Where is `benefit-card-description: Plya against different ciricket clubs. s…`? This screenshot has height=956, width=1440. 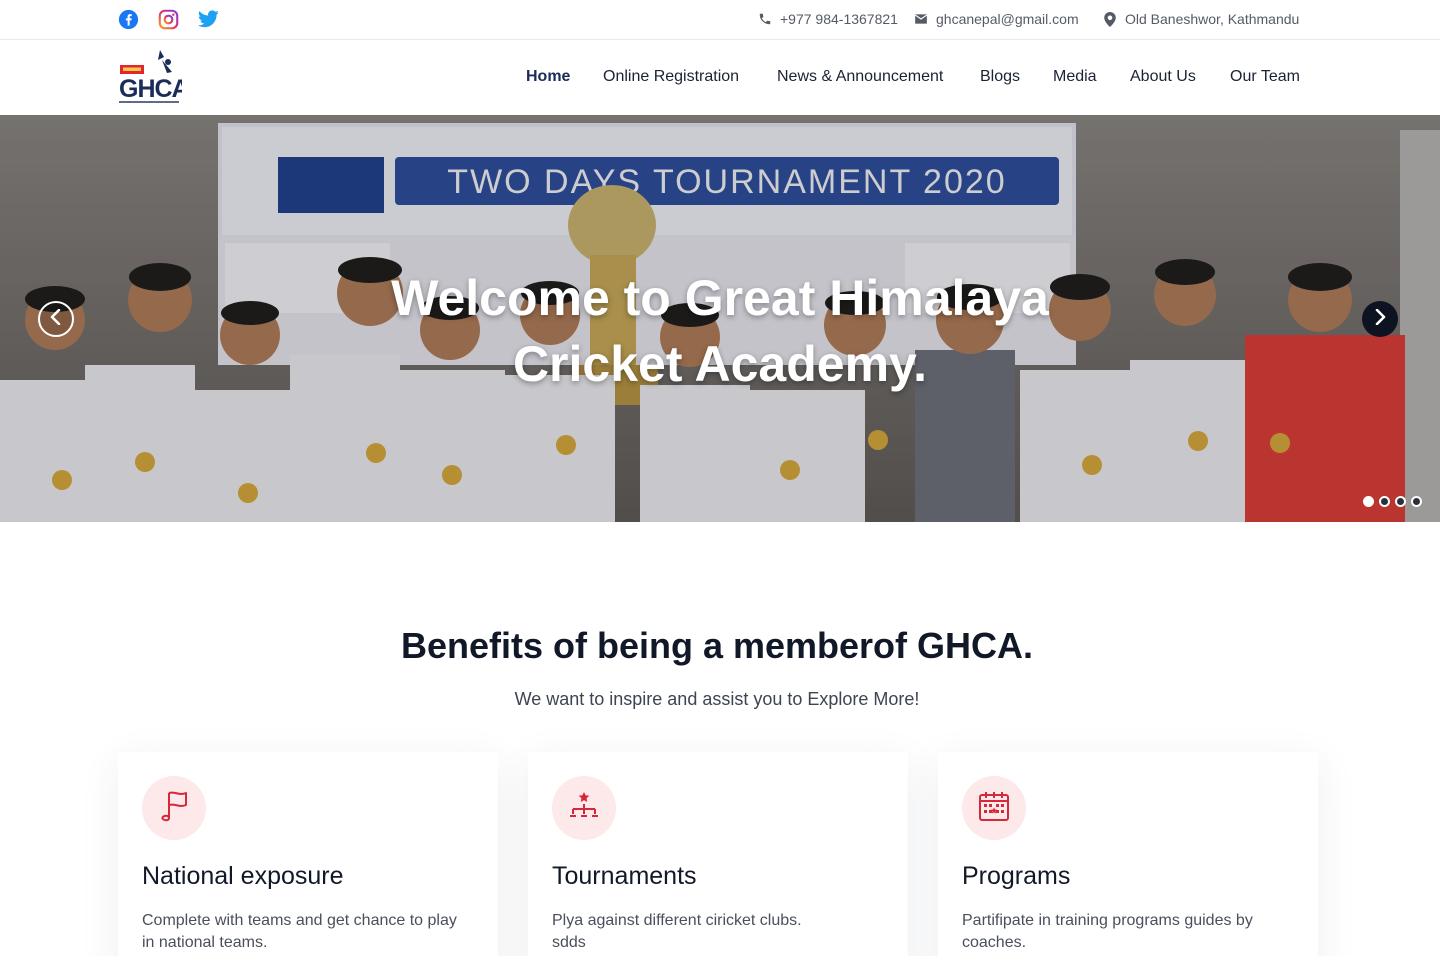 benefit-card-description: Plya against different ciricket clubs. s… is located at coordinates (677, 931).